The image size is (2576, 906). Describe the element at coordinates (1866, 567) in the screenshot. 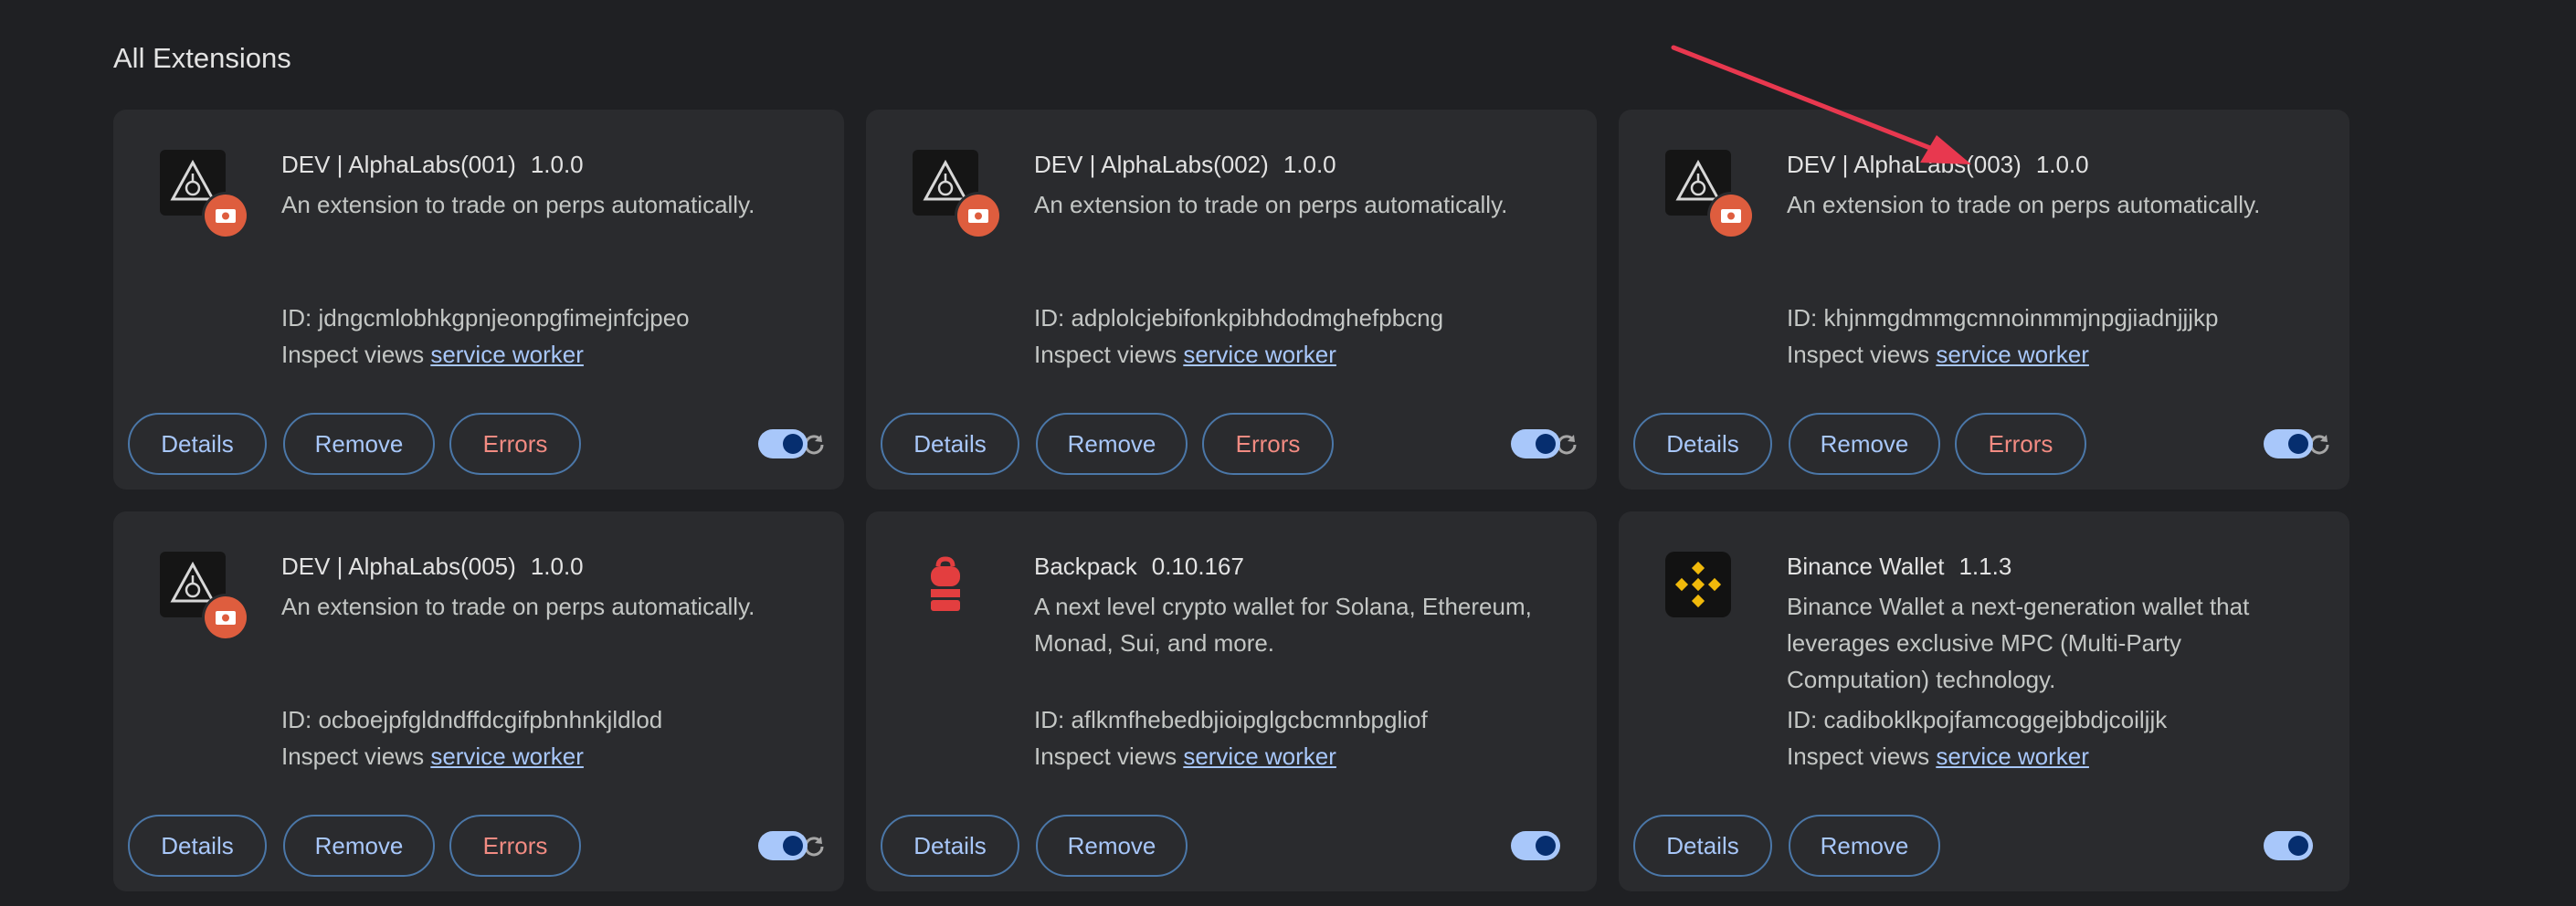

I see `extension-name: Binance Wallet` at that location.